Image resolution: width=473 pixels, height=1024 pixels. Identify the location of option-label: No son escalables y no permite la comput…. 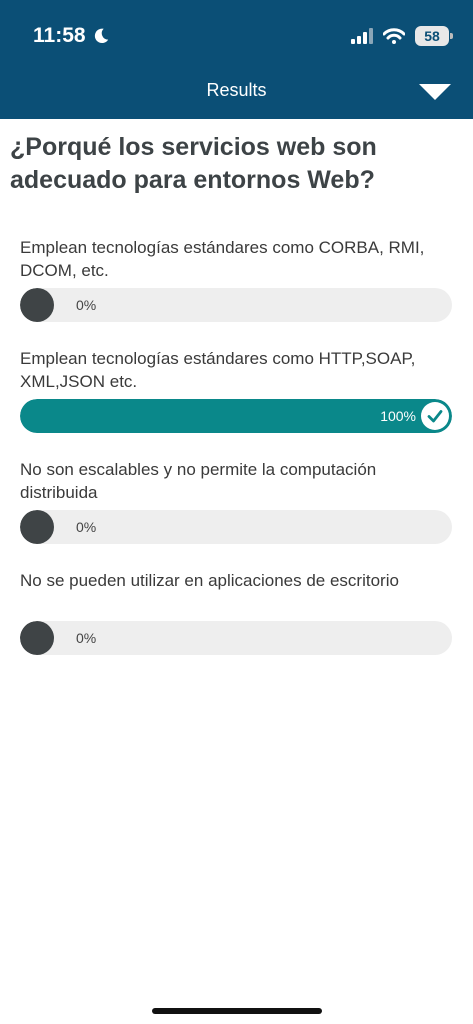
(198, 481).